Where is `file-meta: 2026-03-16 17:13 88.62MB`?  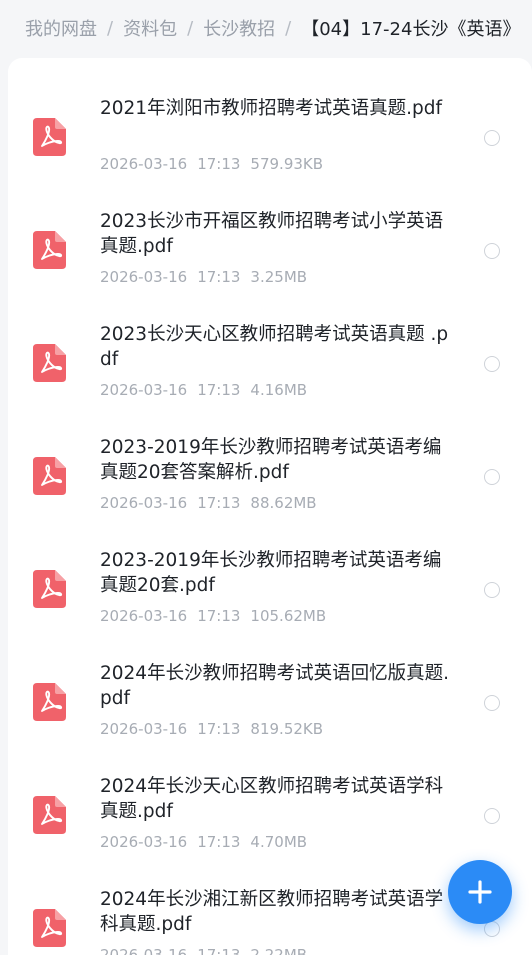
file-meta: 2026-03-16 17:13 88.62MB is located at coordinates (213, 503).